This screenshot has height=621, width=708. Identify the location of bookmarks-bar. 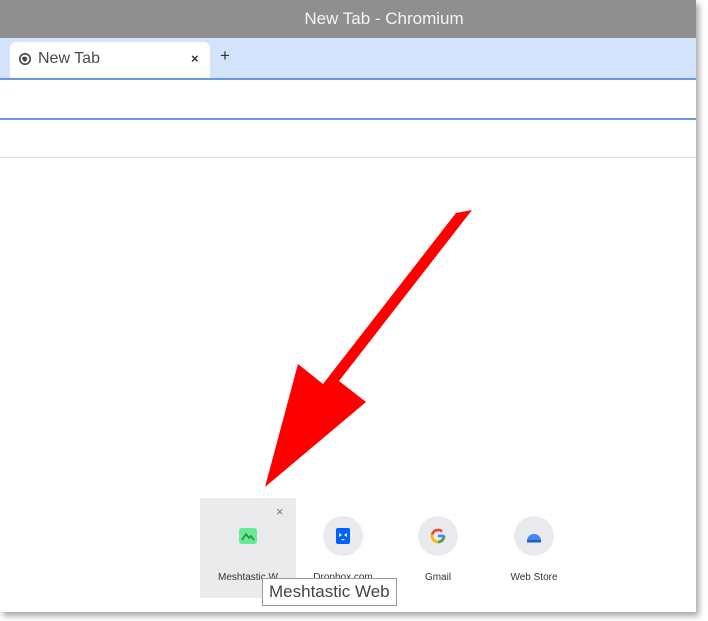
(348, 139).